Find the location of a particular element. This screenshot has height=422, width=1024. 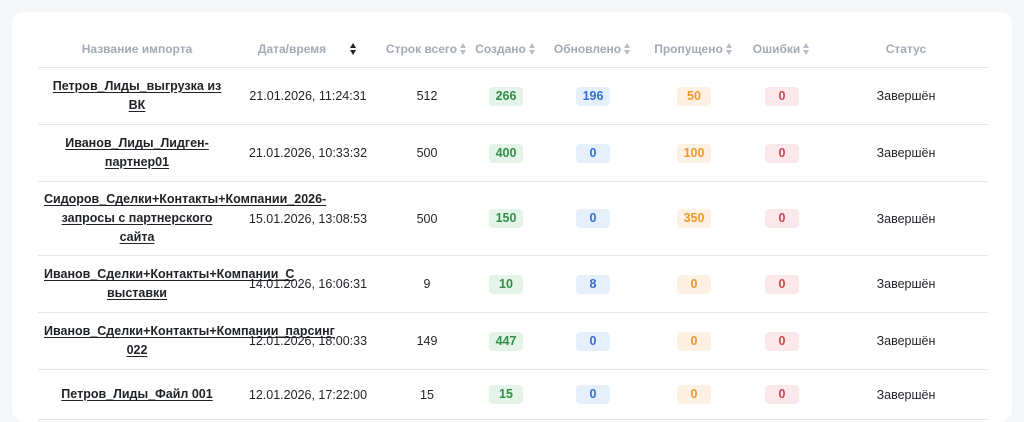

created-badge: 10 is located at coordinates (506, 284).